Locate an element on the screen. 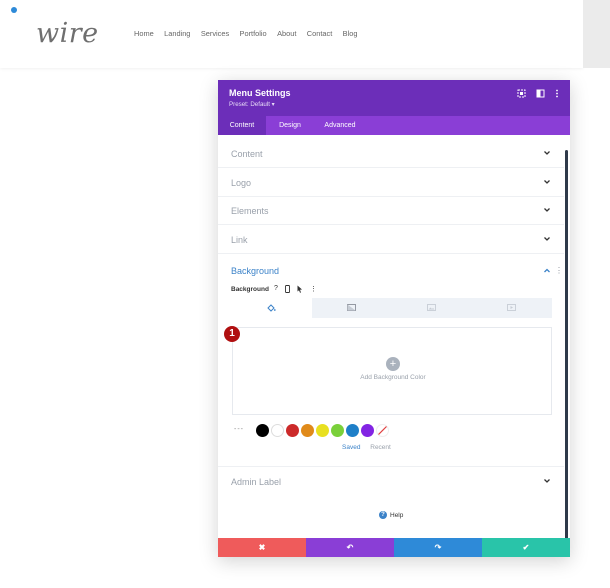 The width and height of the screenshot is (610, 588). bg-tab-color is located at coordinates (272, 308).